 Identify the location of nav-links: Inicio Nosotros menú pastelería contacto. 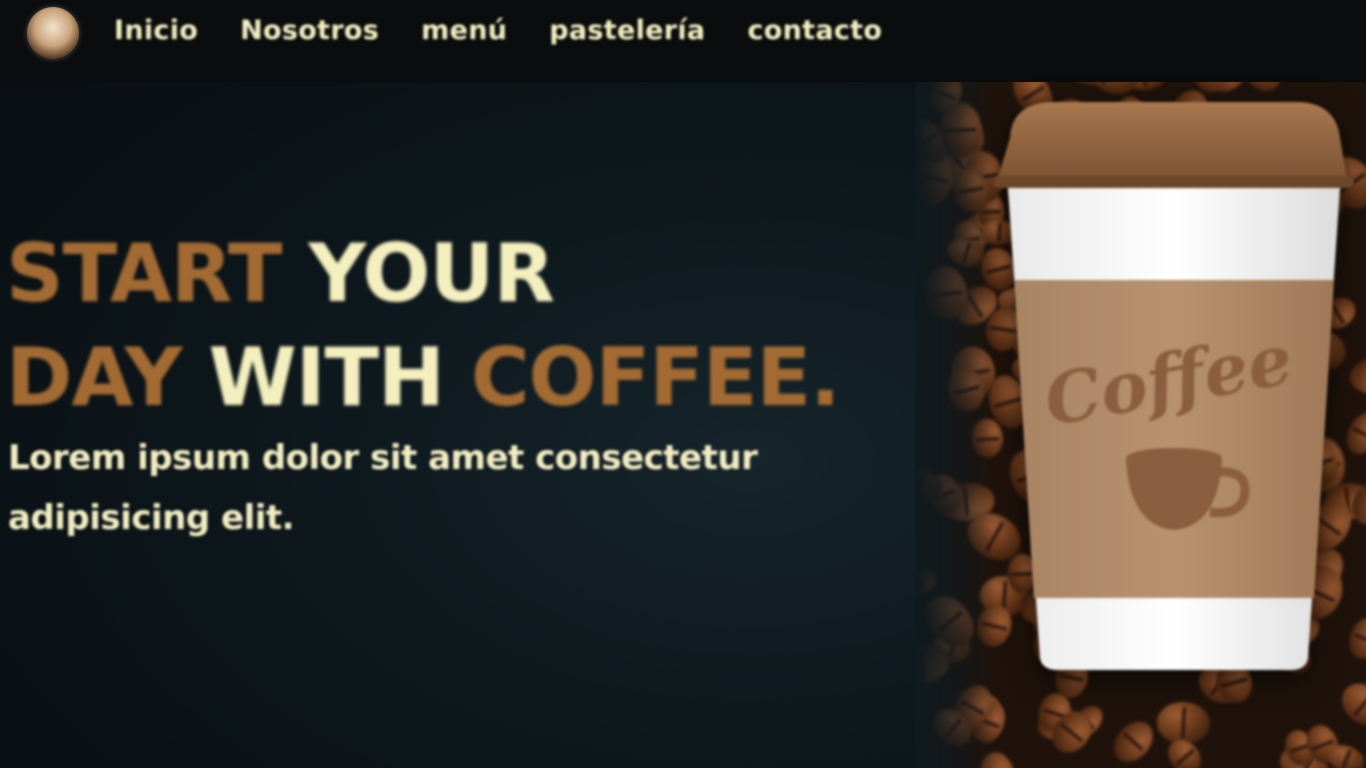
(498, 30).